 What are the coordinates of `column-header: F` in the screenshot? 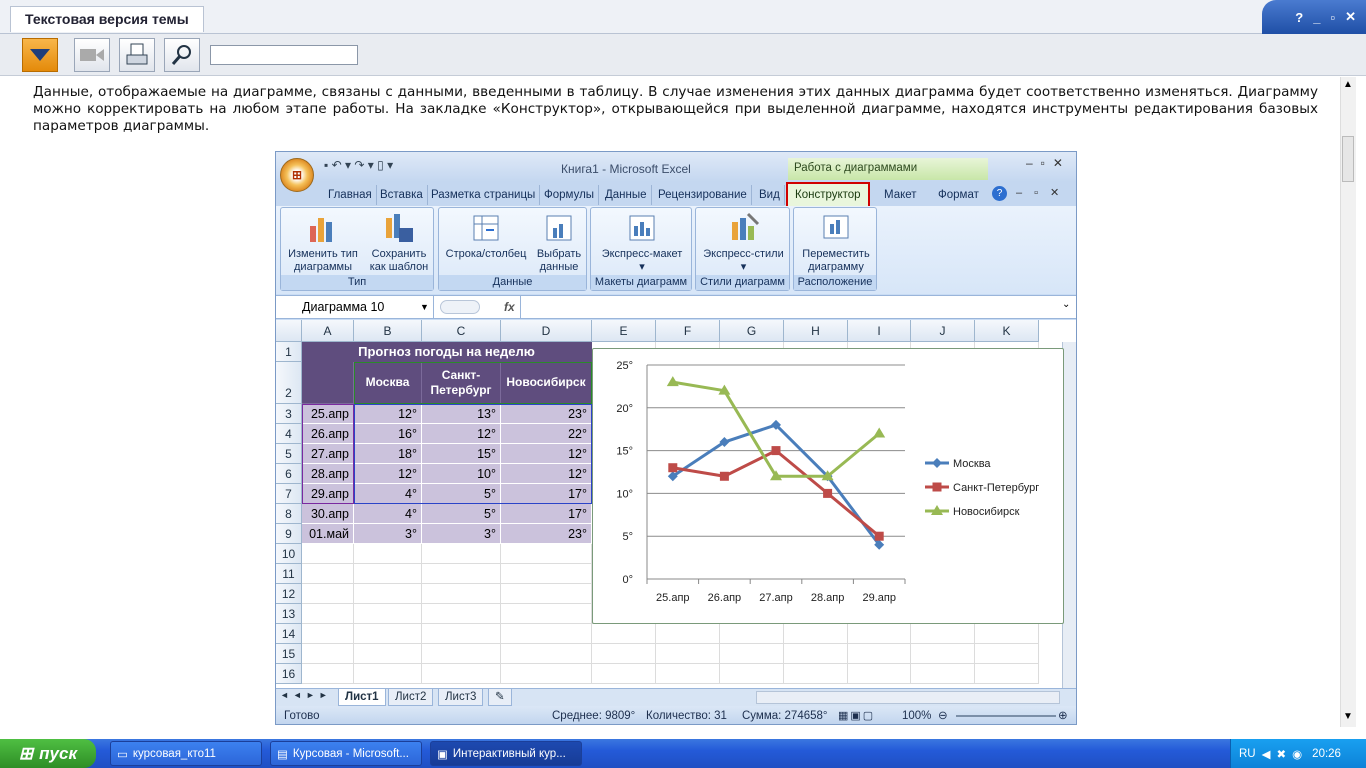 It's located at (688, 331).